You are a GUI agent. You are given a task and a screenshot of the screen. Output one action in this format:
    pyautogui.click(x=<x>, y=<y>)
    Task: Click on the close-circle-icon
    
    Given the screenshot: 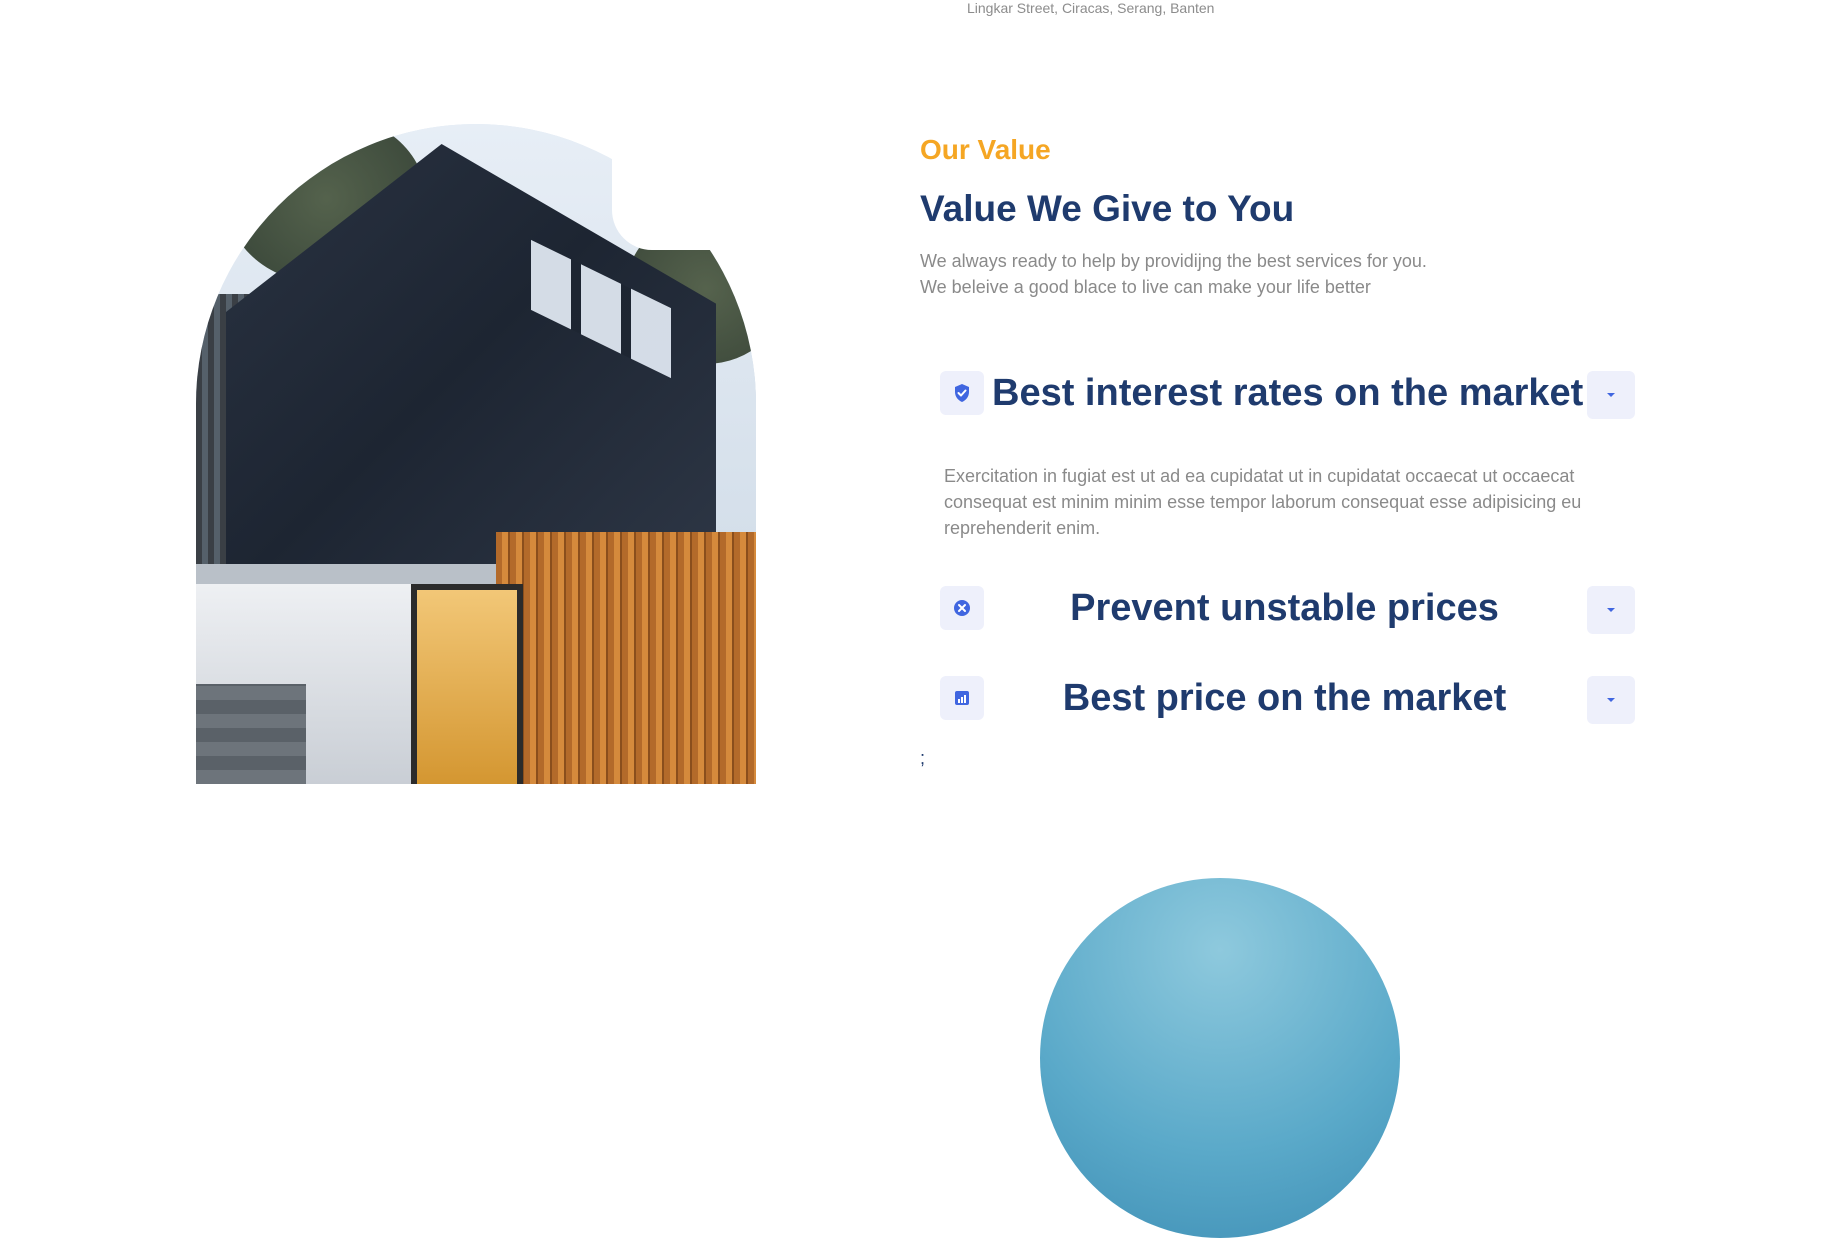 What is the action you would take?
    pyautogui.click(x=962, y=608)
    